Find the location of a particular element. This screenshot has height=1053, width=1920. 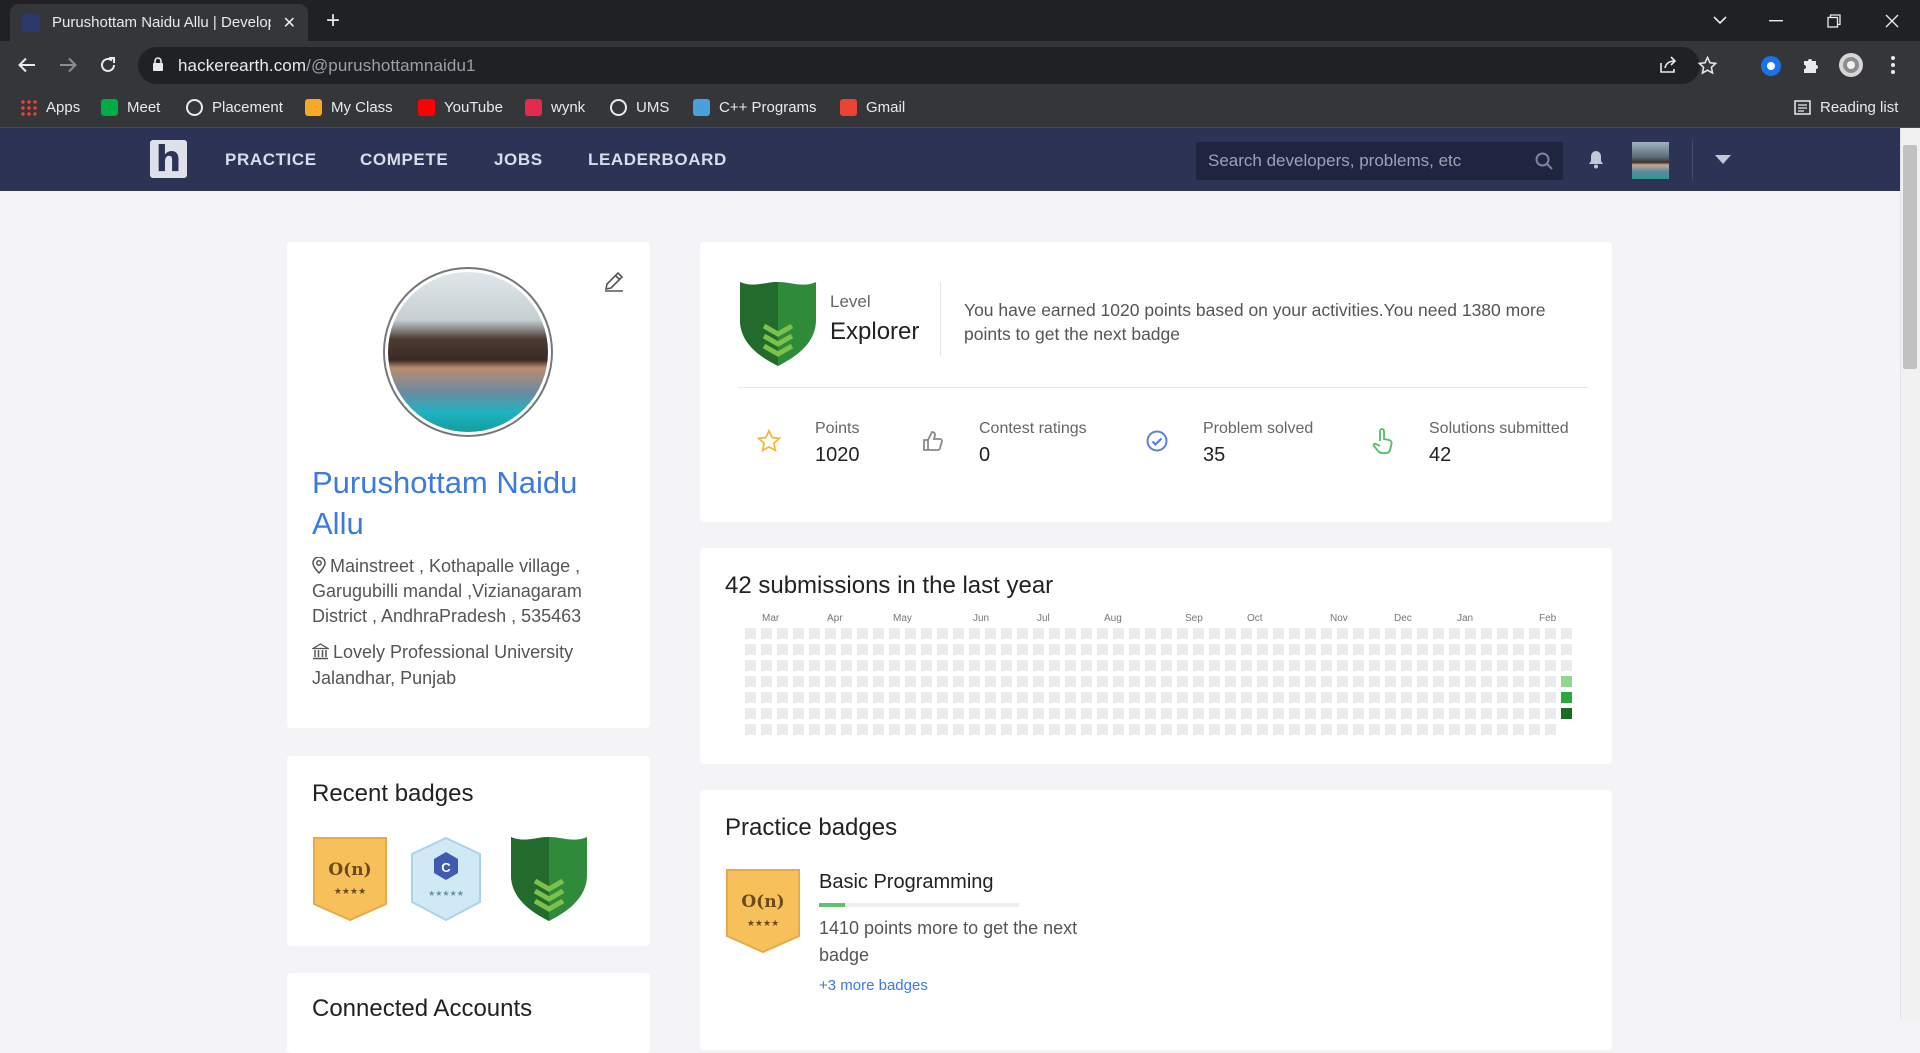

scrollbar-thumb is located at coordinates (1910, 257).